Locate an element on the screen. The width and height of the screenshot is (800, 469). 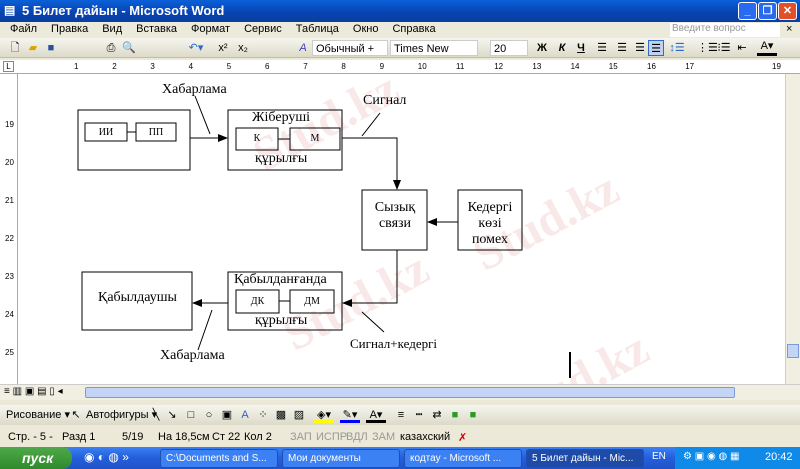
language-indicator: EN is located at coordinates (659, 456).